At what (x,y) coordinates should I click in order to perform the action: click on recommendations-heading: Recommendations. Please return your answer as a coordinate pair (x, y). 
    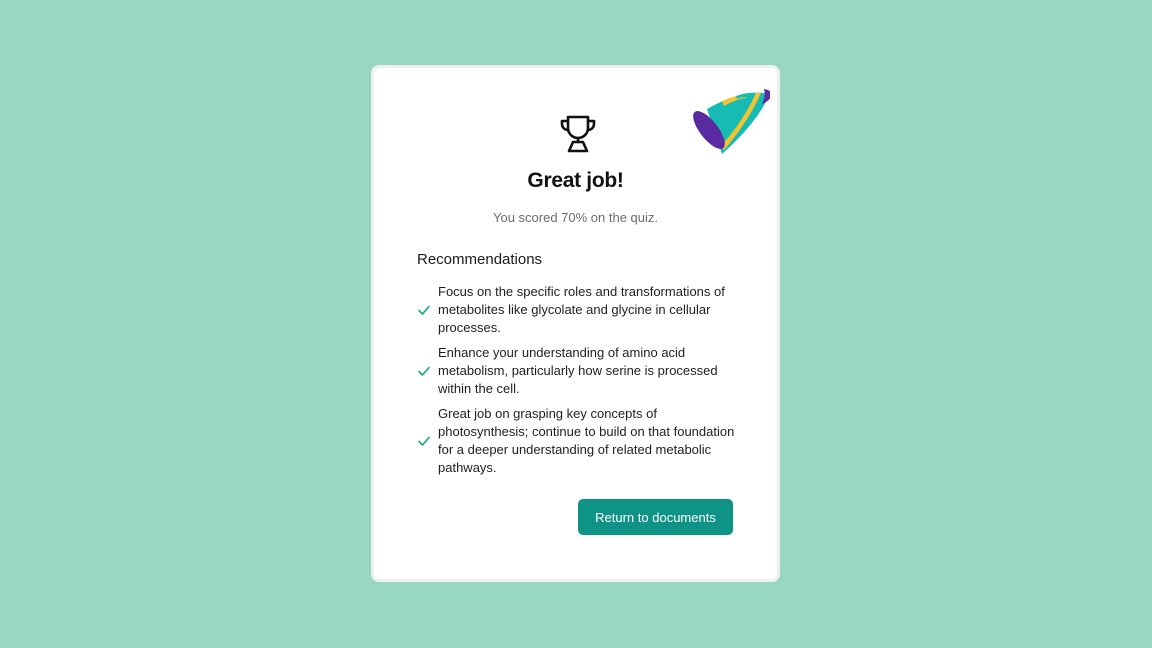
    Looking at the image, I should click on (480, 259).